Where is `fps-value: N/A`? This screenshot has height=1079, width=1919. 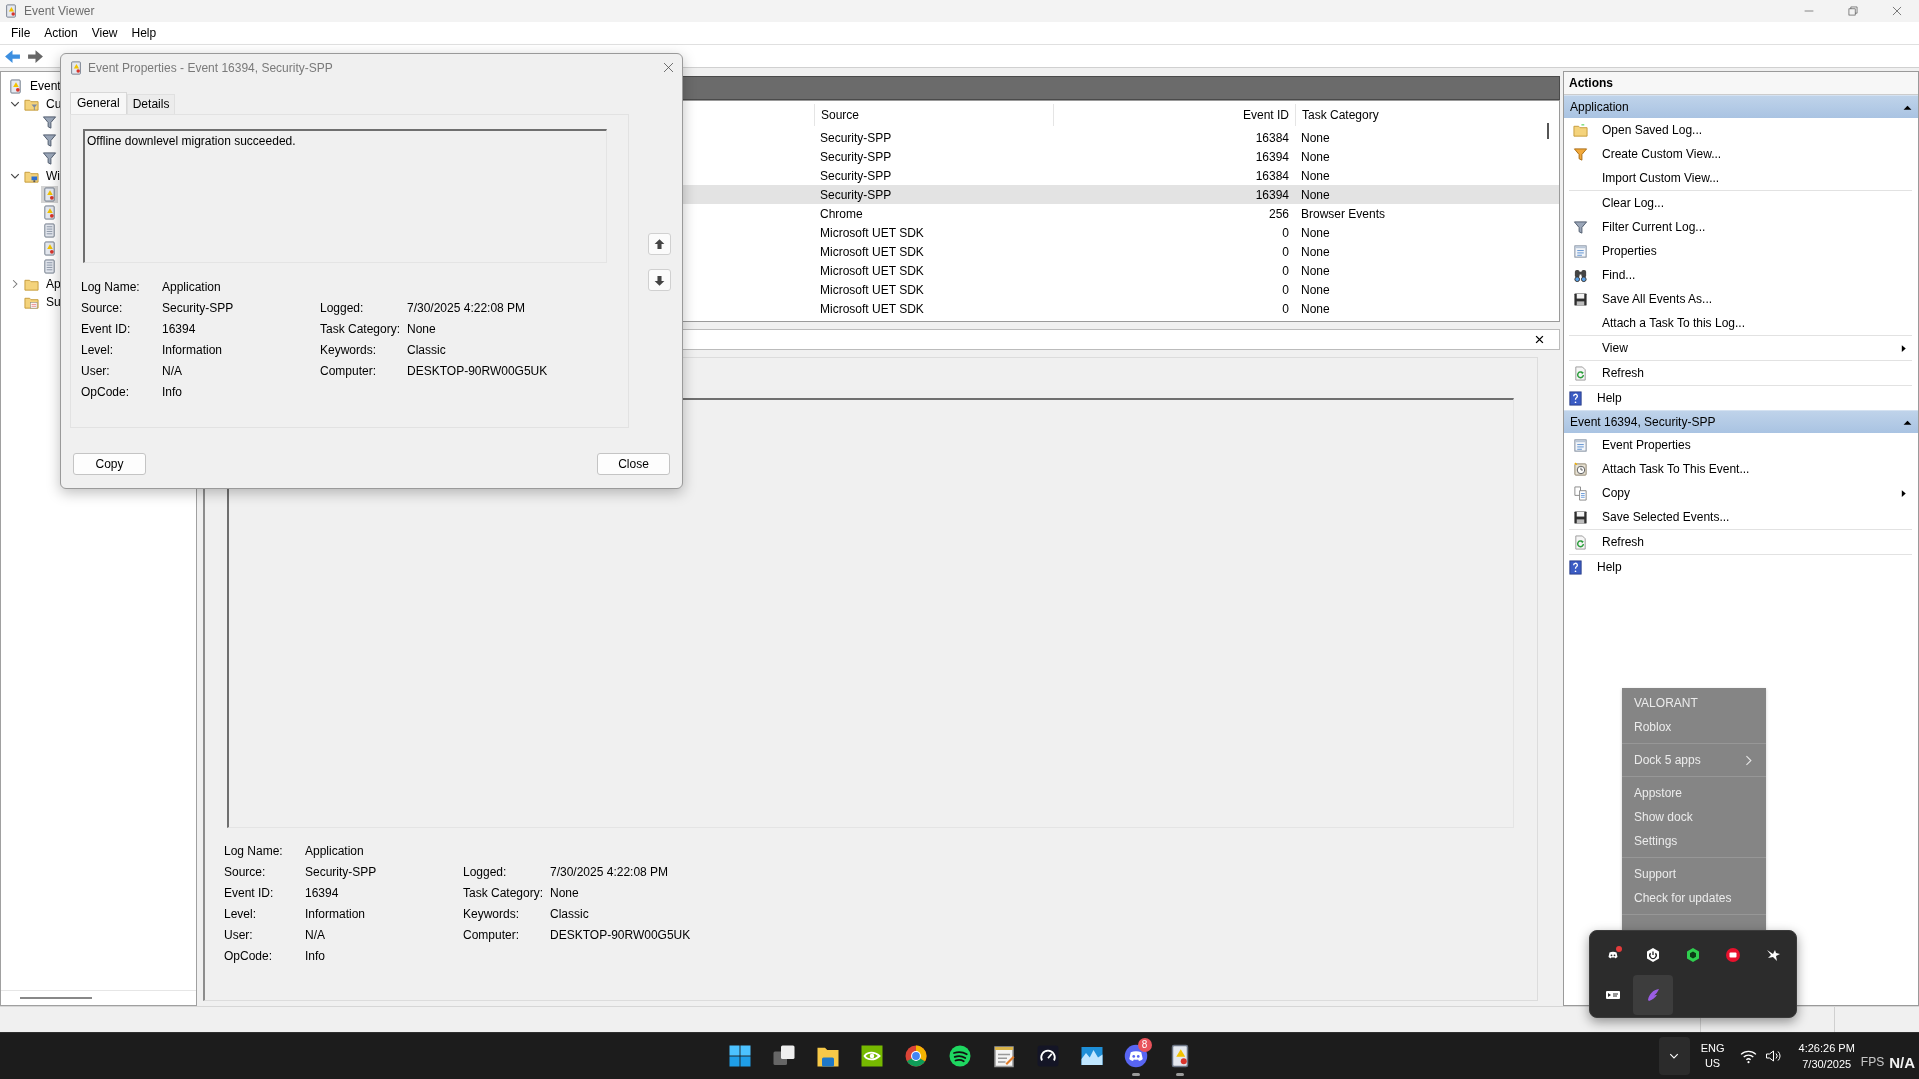 fps-value: N/A is located at coordinates (1902, 1062).